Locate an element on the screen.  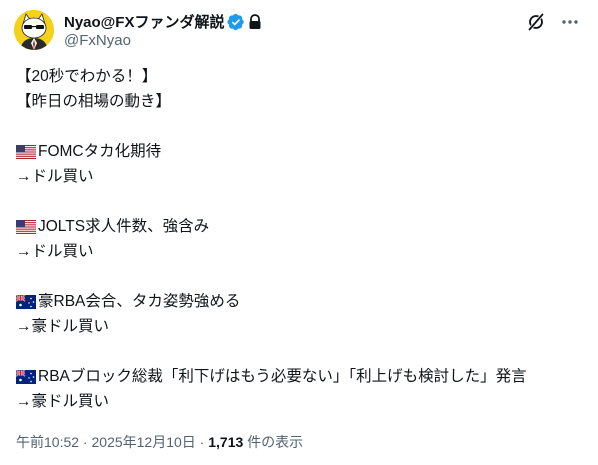
post-line-text: 豪RBA会合、タカ姿勢強める is located at coordinates (139, 301).